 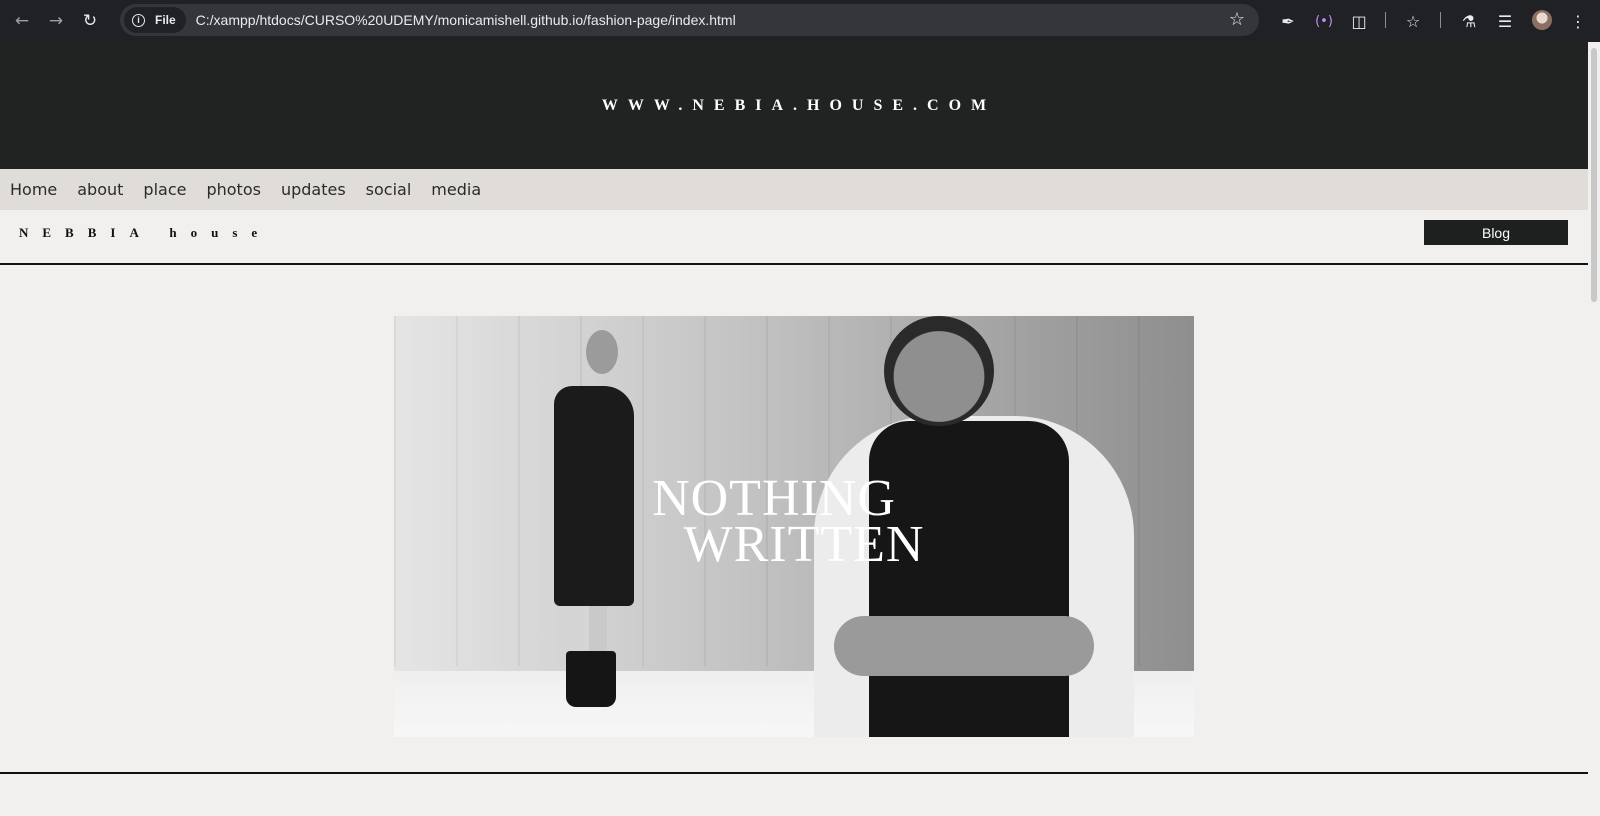 I want to click on back-icon: ←, so click(x=22, y=21).